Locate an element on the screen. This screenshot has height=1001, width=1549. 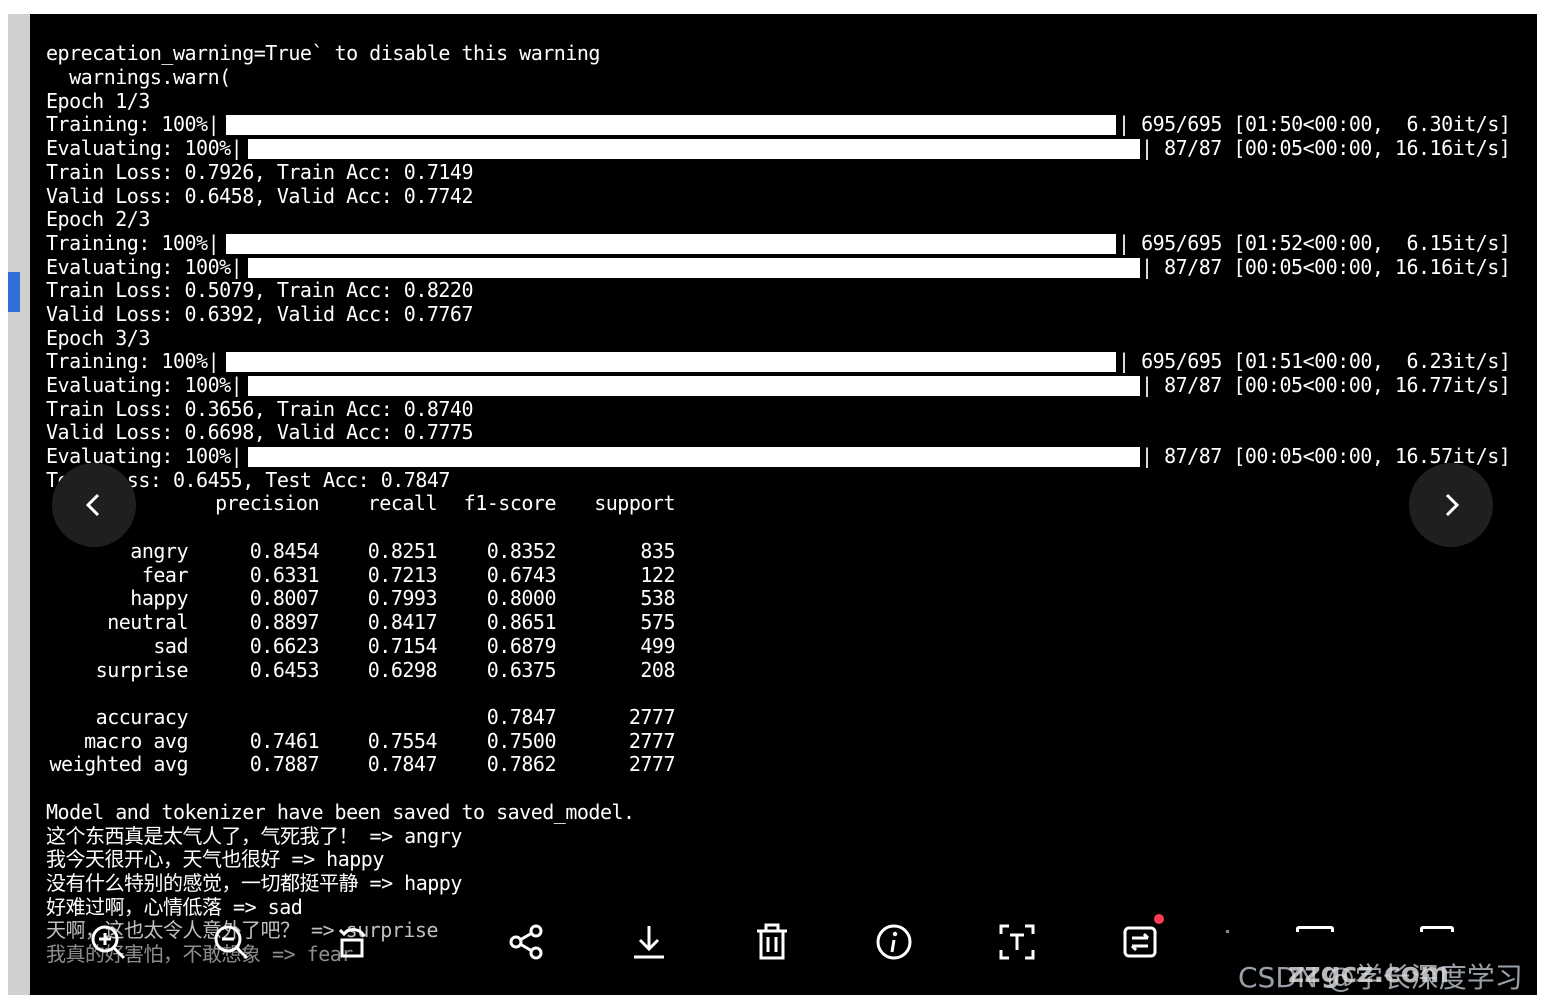
zoom-in-button is located at coordinates (108, 942).